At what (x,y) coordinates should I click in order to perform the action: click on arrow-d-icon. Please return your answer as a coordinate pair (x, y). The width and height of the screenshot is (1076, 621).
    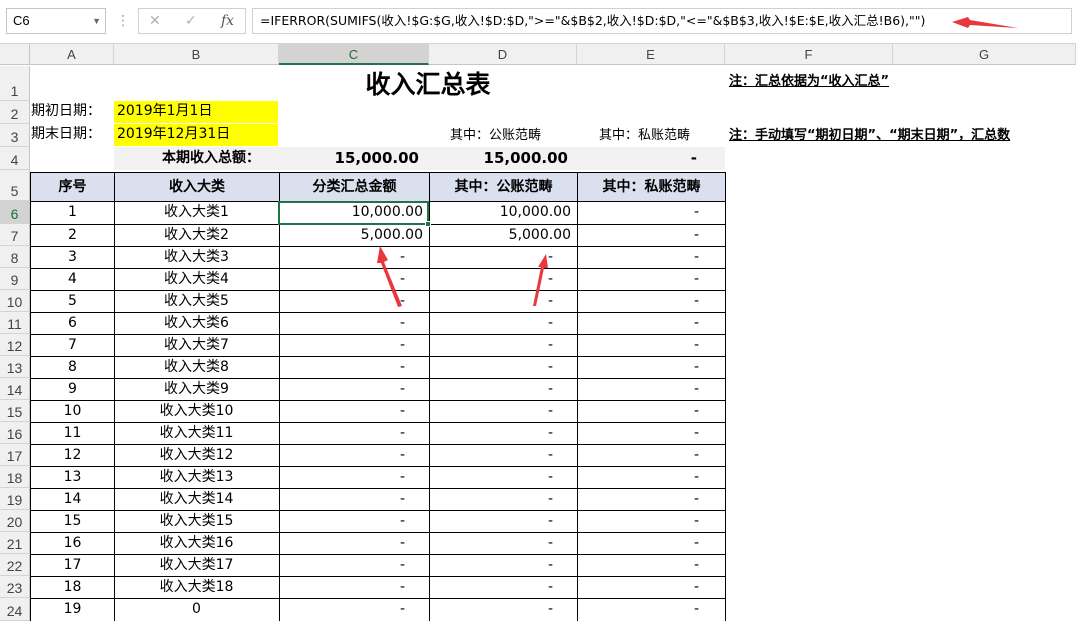
    Looking at the image, I should click on (540, 280).